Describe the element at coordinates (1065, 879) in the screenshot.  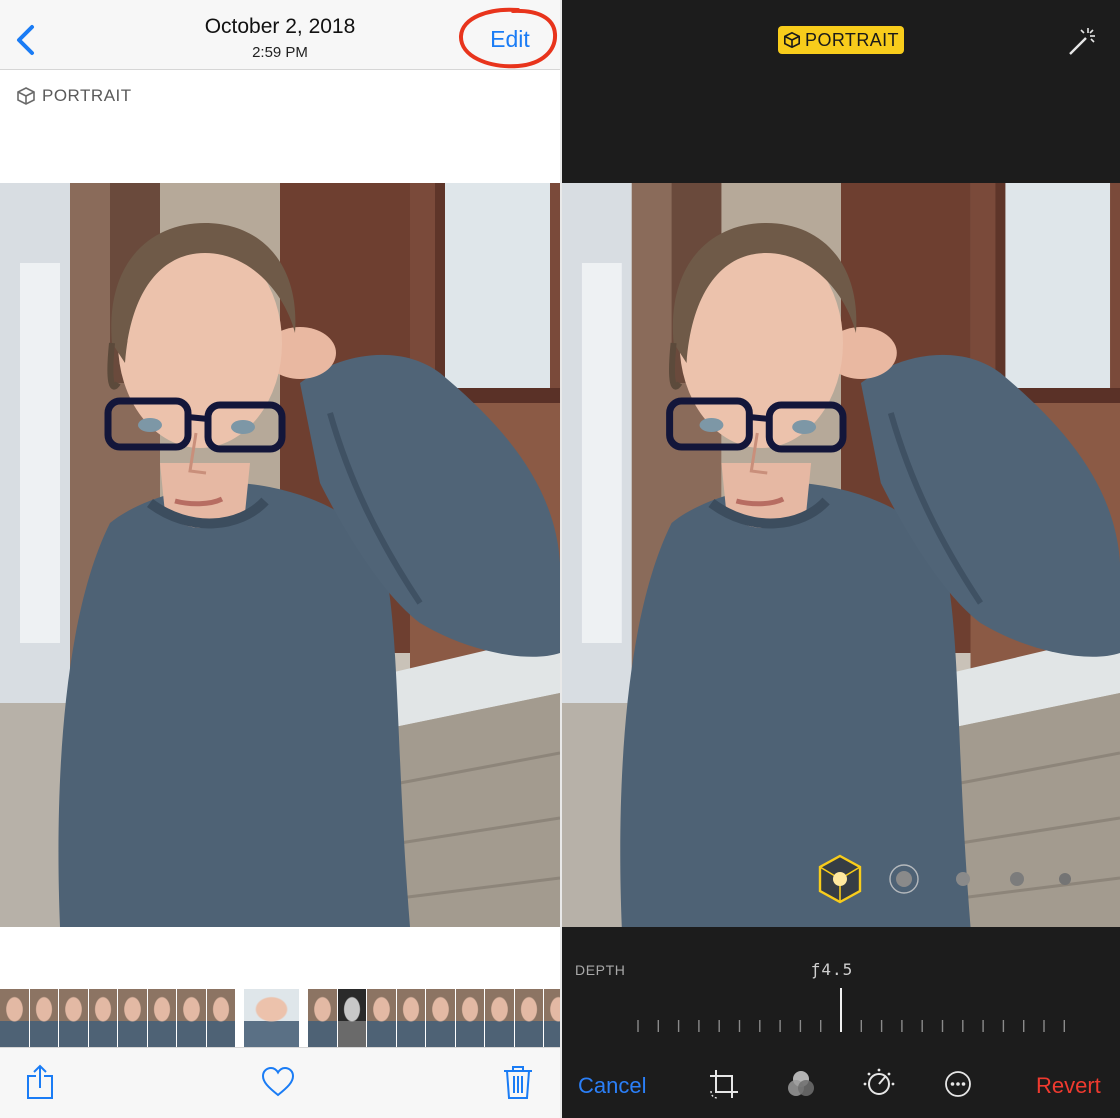
I see `stage-light-mono-icon` at that location.